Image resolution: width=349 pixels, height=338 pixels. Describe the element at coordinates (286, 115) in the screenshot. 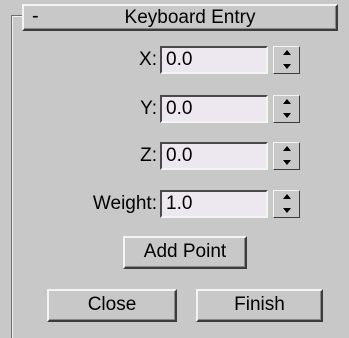

I see `y-spinner-down-icon` at that location.